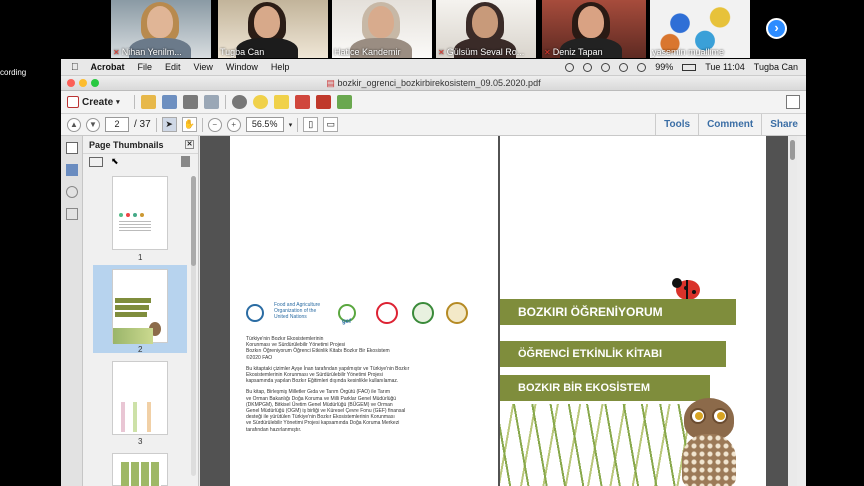  I want to click on wifi-icon, so click(642, 67).